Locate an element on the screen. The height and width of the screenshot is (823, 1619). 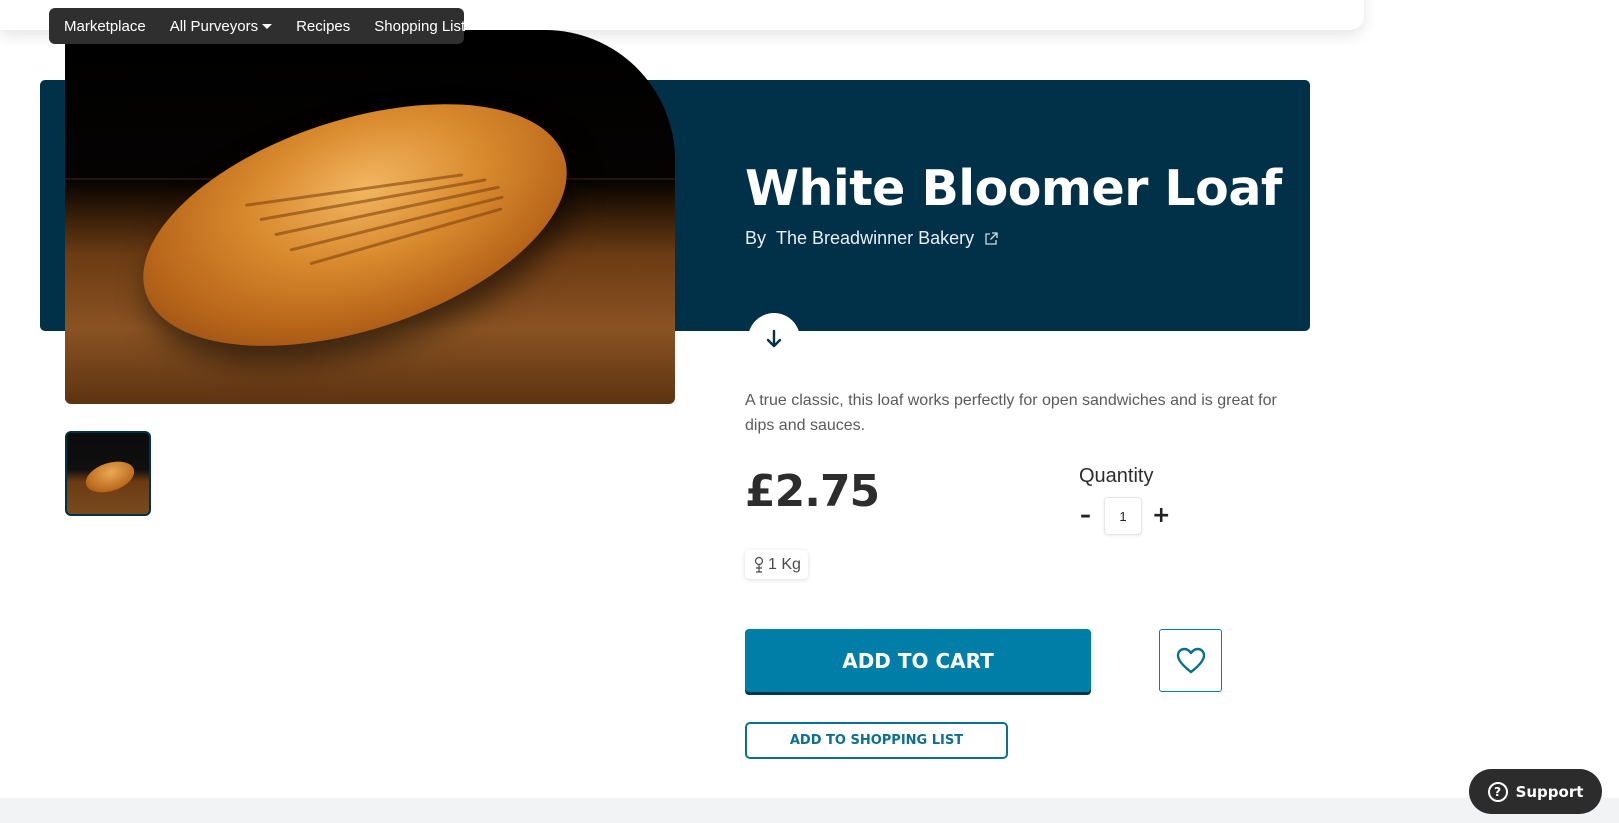
caret-down-icon is located at coordinates (267, 26).